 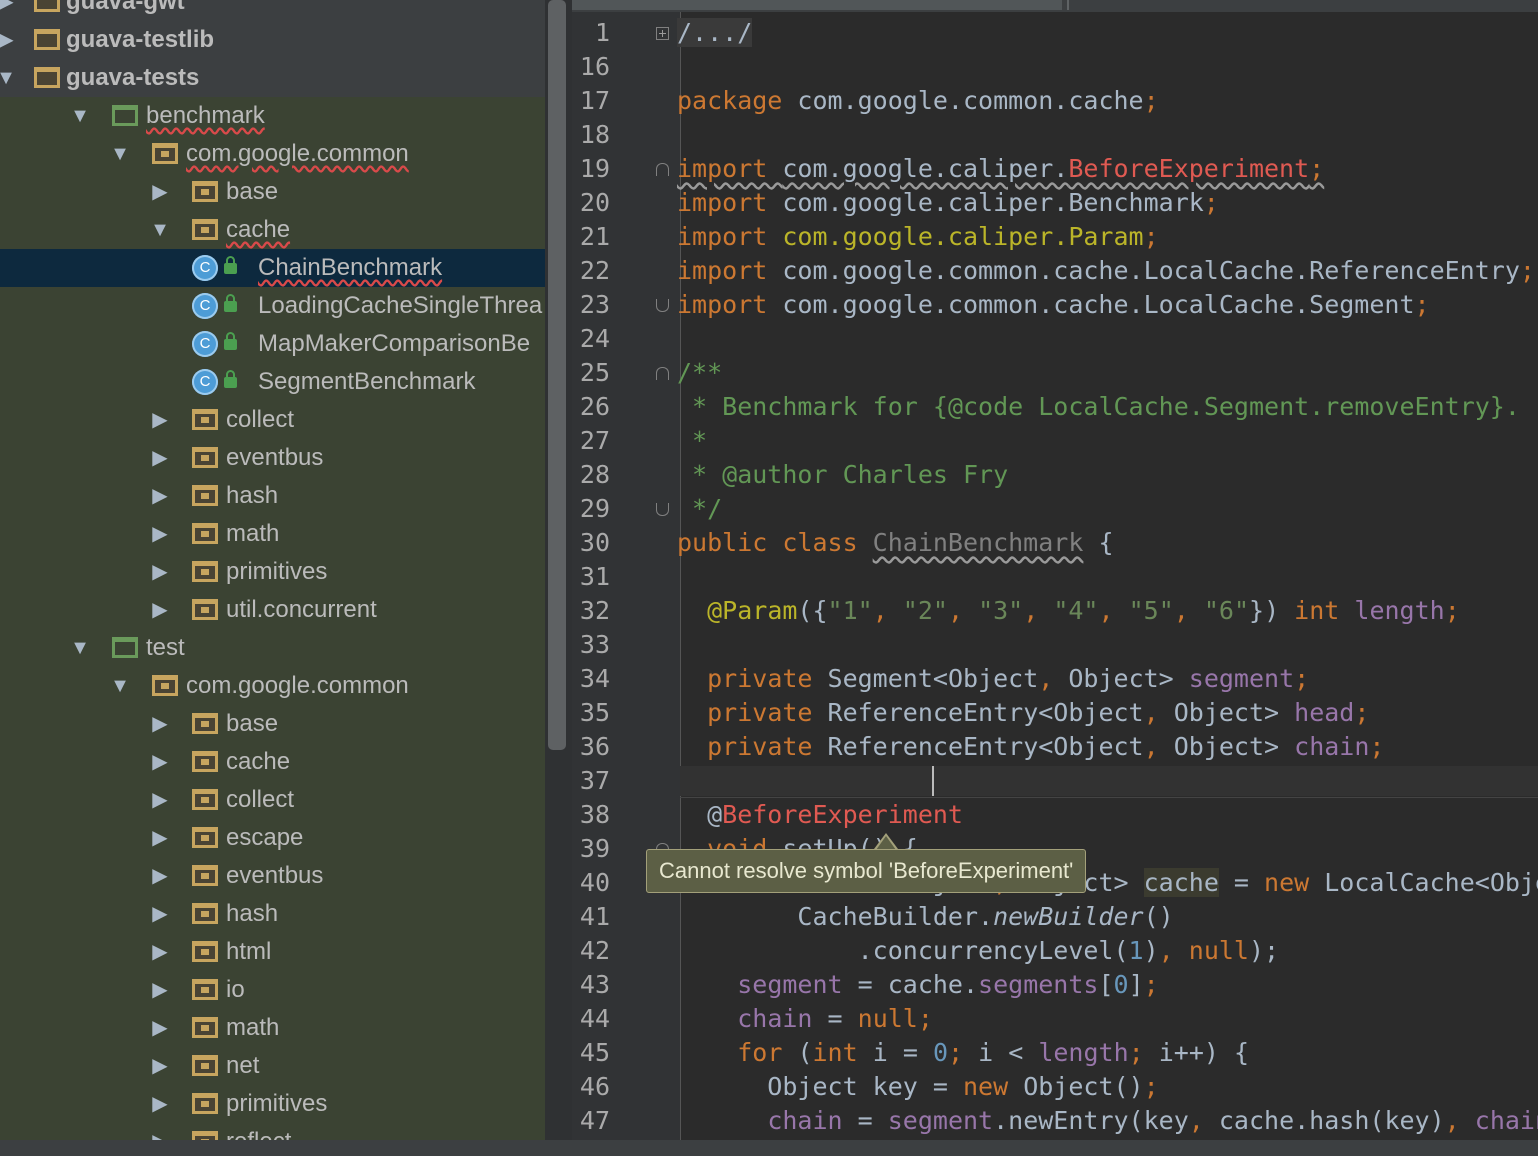 What do you see at coordinates (272, 344) in the screenshot?
I see `tree-row: C MapMakerComparisonBe` at bounding box center [272, 344].